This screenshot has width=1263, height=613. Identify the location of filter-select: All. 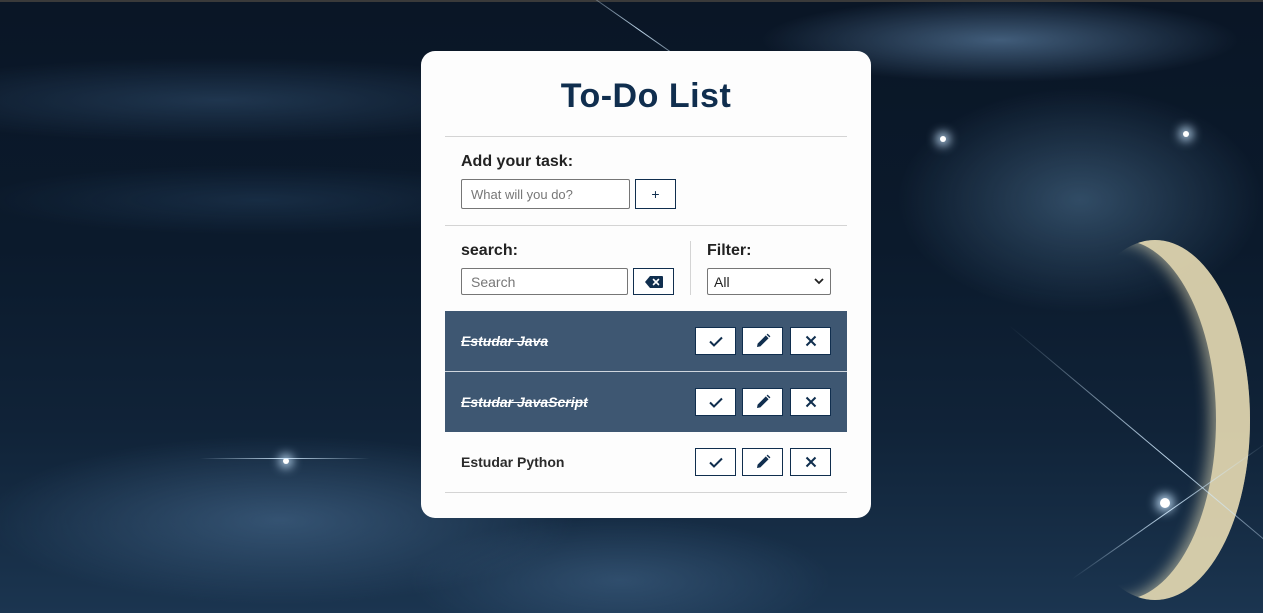
(769, 281).